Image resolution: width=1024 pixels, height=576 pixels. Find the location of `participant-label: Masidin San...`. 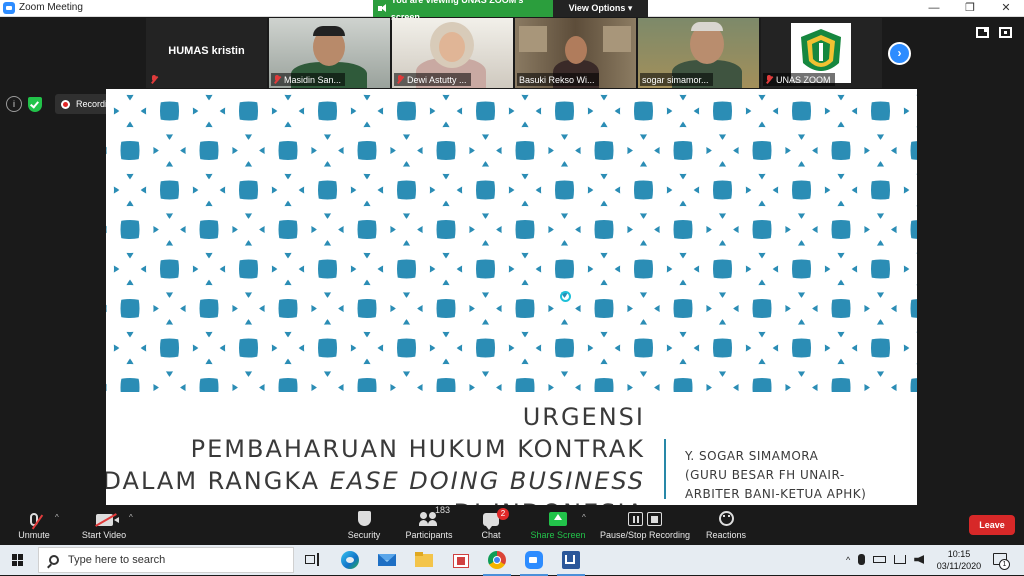

participant-label: Masidin San... is located at coordinates (308, 79).